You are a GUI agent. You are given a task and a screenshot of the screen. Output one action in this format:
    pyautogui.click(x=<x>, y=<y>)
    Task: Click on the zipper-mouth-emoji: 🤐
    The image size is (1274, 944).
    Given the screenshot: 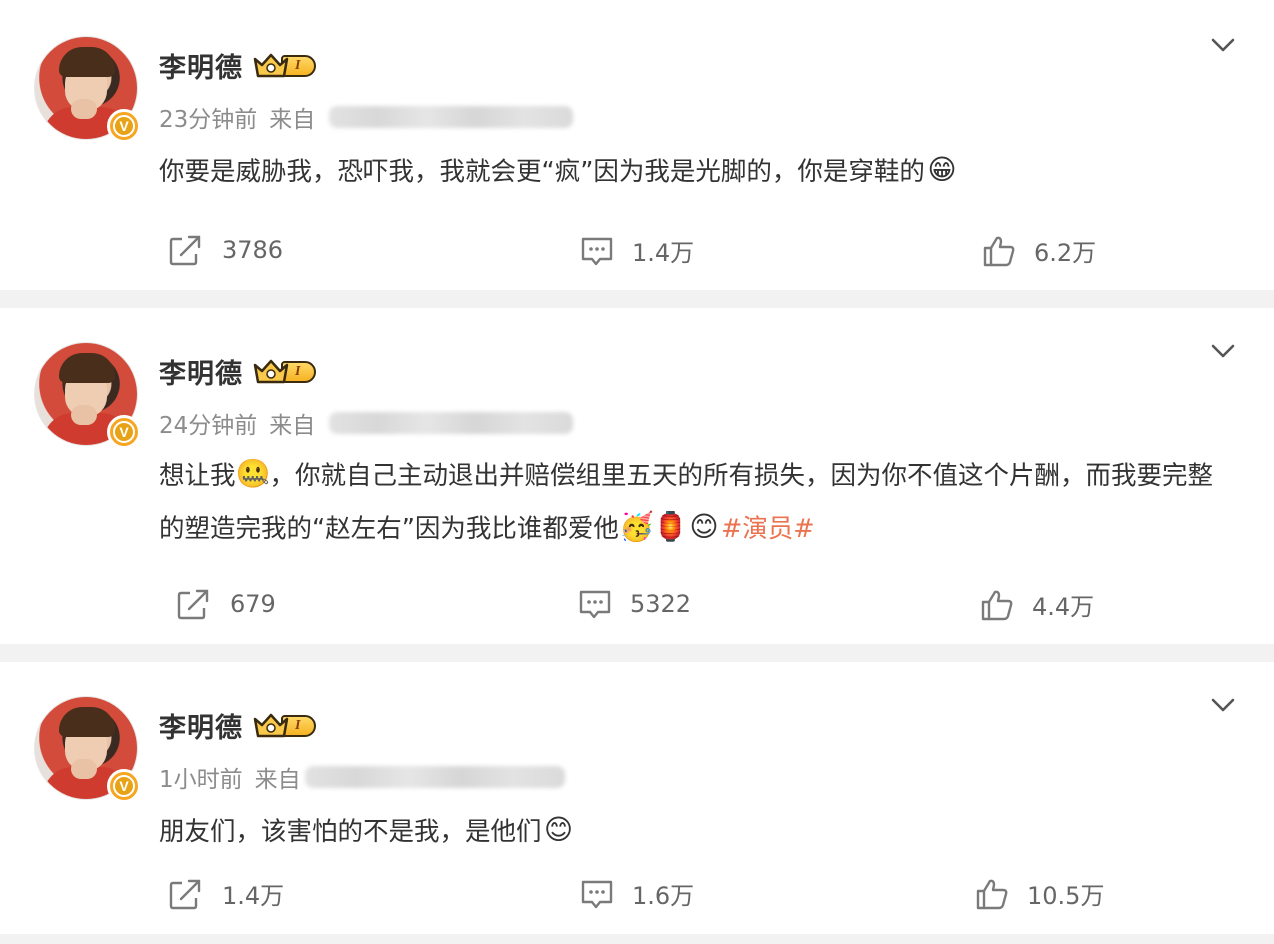 What is the action you would take?
    pyautogui.click(x=253, y=473)
    